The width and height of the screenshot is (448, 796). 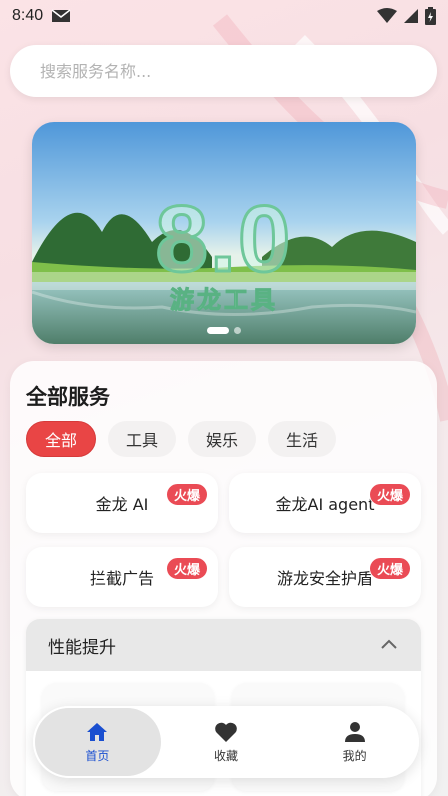 What do you see at coordinates (68, 397) in the screenshot?
I see `services-title: 全部服务` at bounding box center [68, 397].